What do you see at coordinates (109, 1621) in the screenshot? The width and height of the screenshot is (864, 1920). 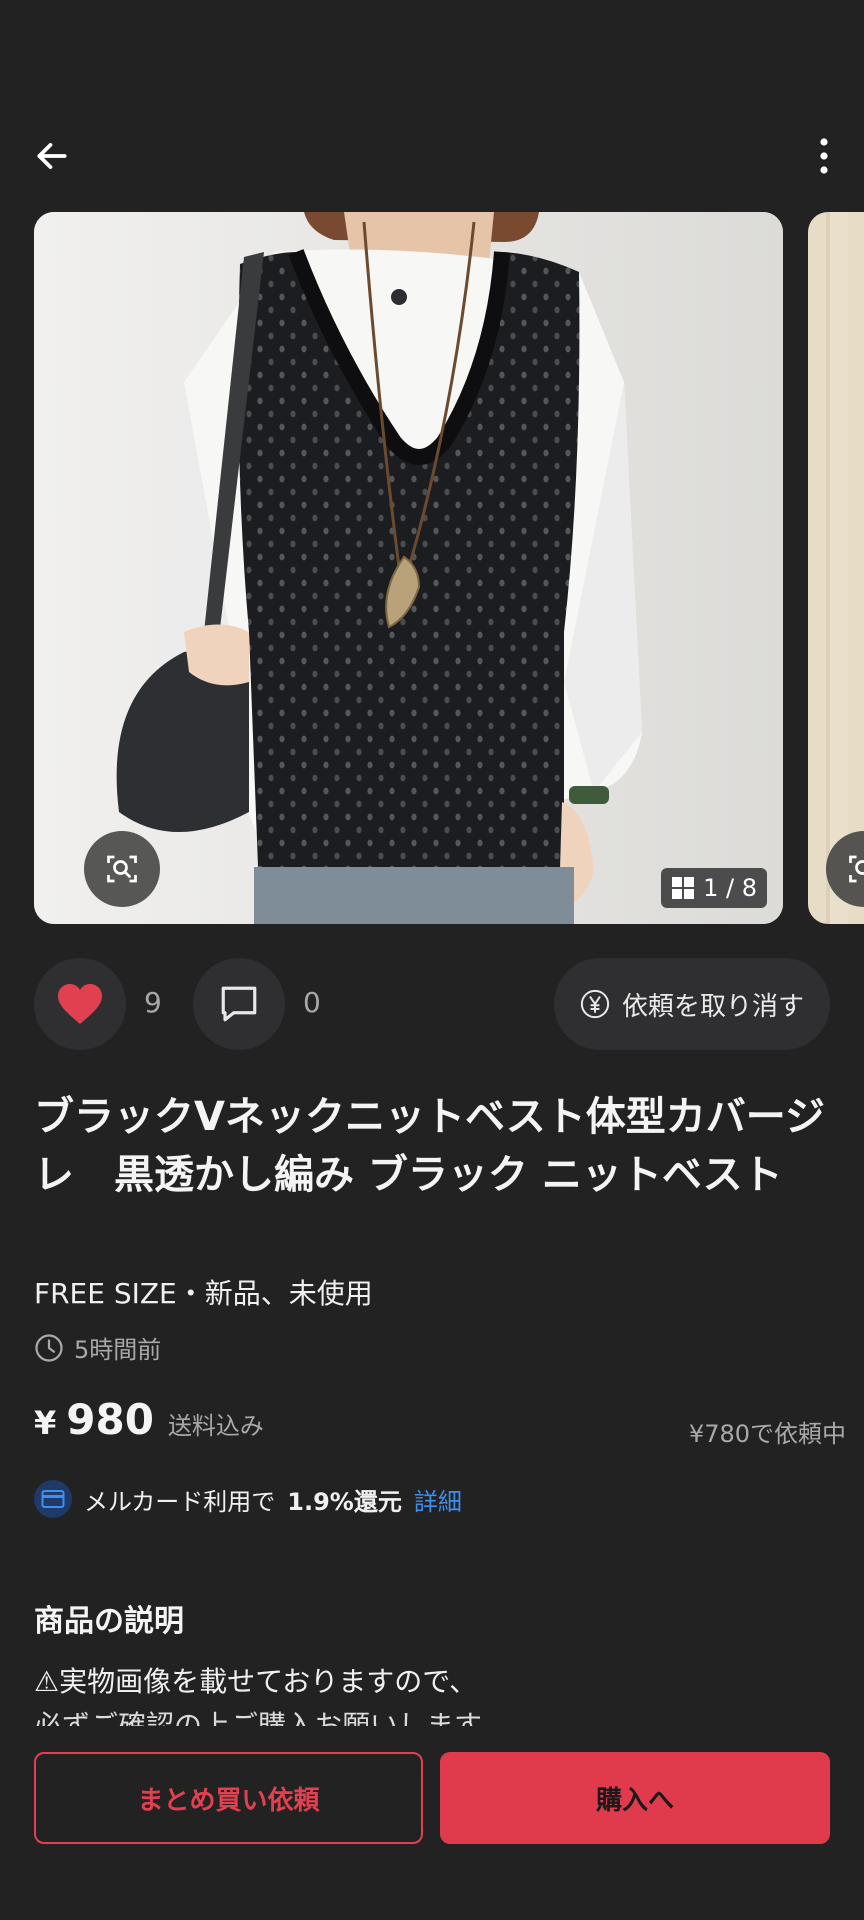 I see `description-heading: 商品の説明` at bounding box center [109, 1621].